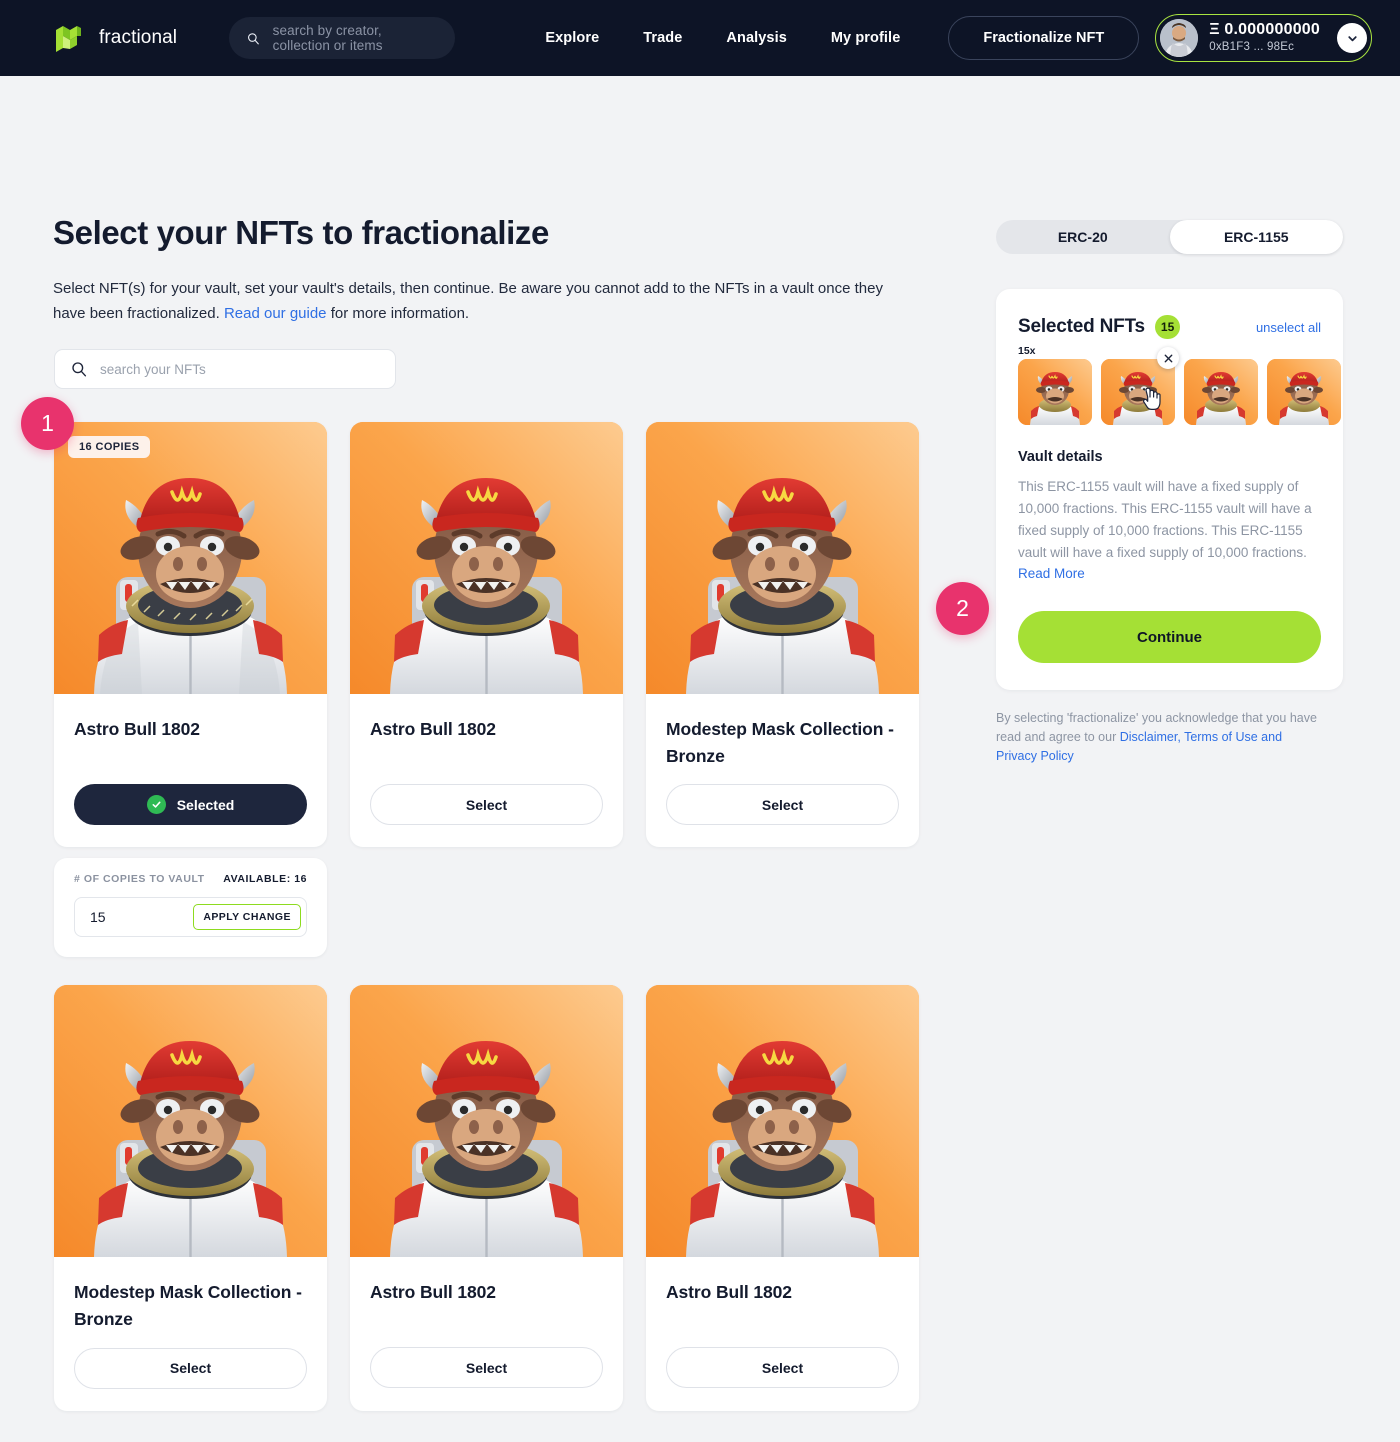 The width and height of the screenshot is (1400, 1442). I want to click on wallet-balance: Ξ 0.000000000, so click(1264, 30).